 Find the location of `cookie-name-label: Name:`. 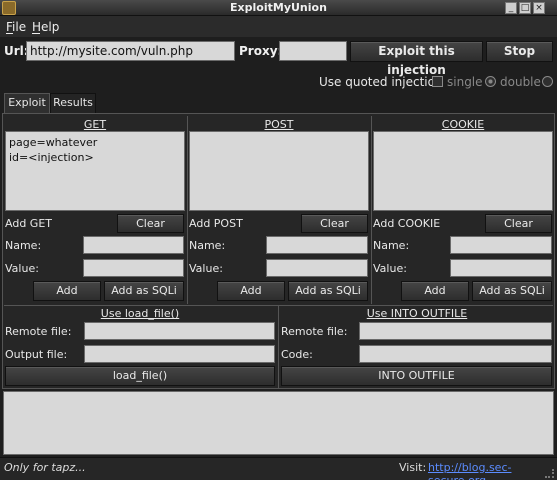

cookie-name-label: Name: is located at coordinates (391, 245).